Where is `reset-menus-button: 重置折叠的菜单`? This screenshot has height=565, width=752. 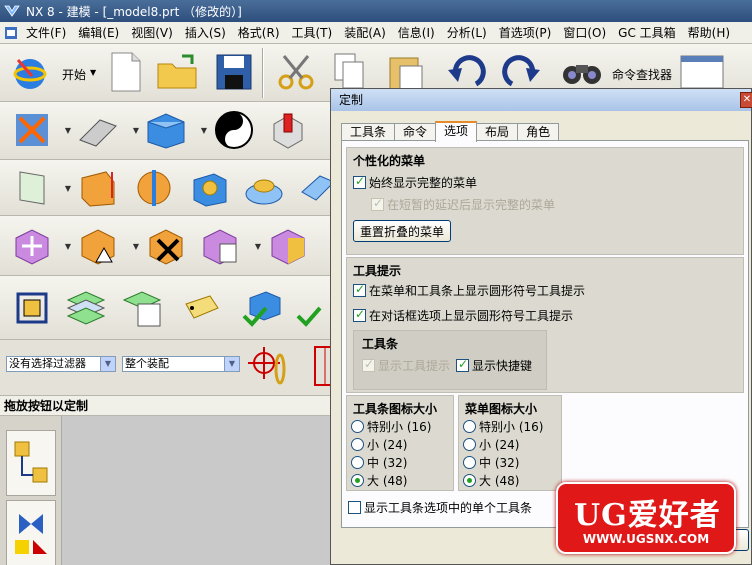 reset-menus-button: 重置折叠的菜单 is located at coordinates (402, 231).